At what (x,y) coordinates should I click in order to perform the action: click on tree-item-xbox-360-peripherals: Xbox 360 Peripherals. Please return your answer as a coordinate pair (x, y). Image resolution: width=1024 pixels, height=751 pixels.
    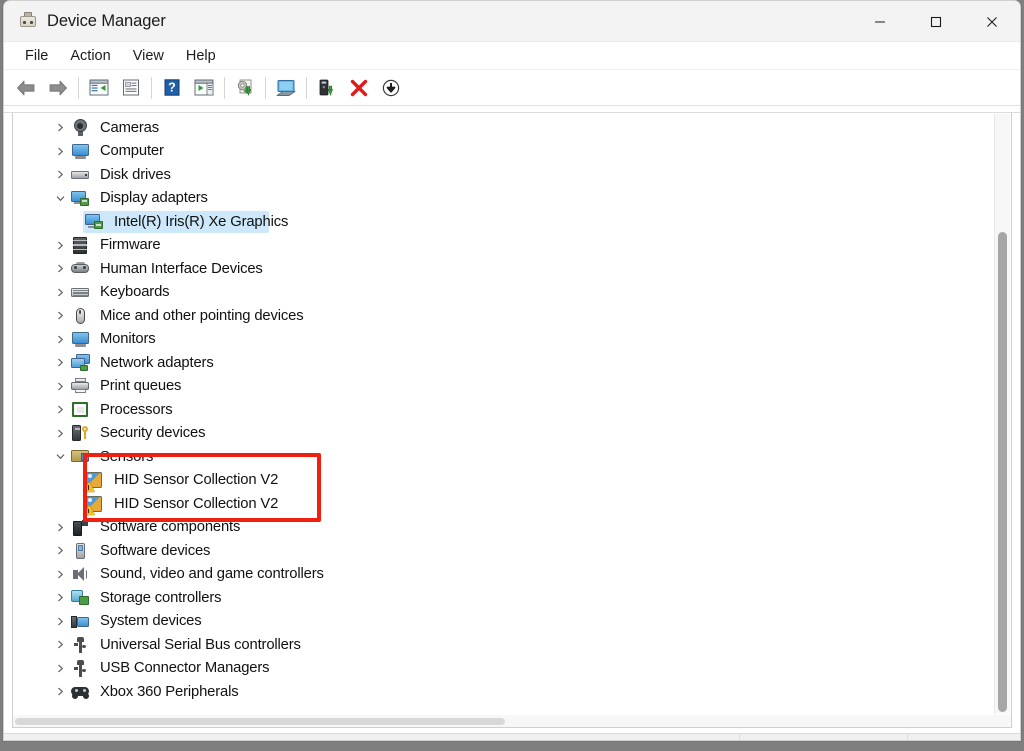
    Looking at the image, I should click on (503, 692).